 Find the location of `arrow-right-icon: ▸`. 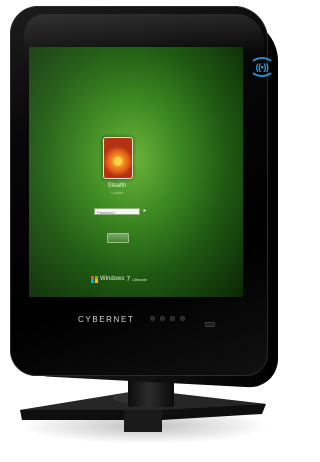

arrow-right-icon: ▸ is located at coordinates (145, 211).